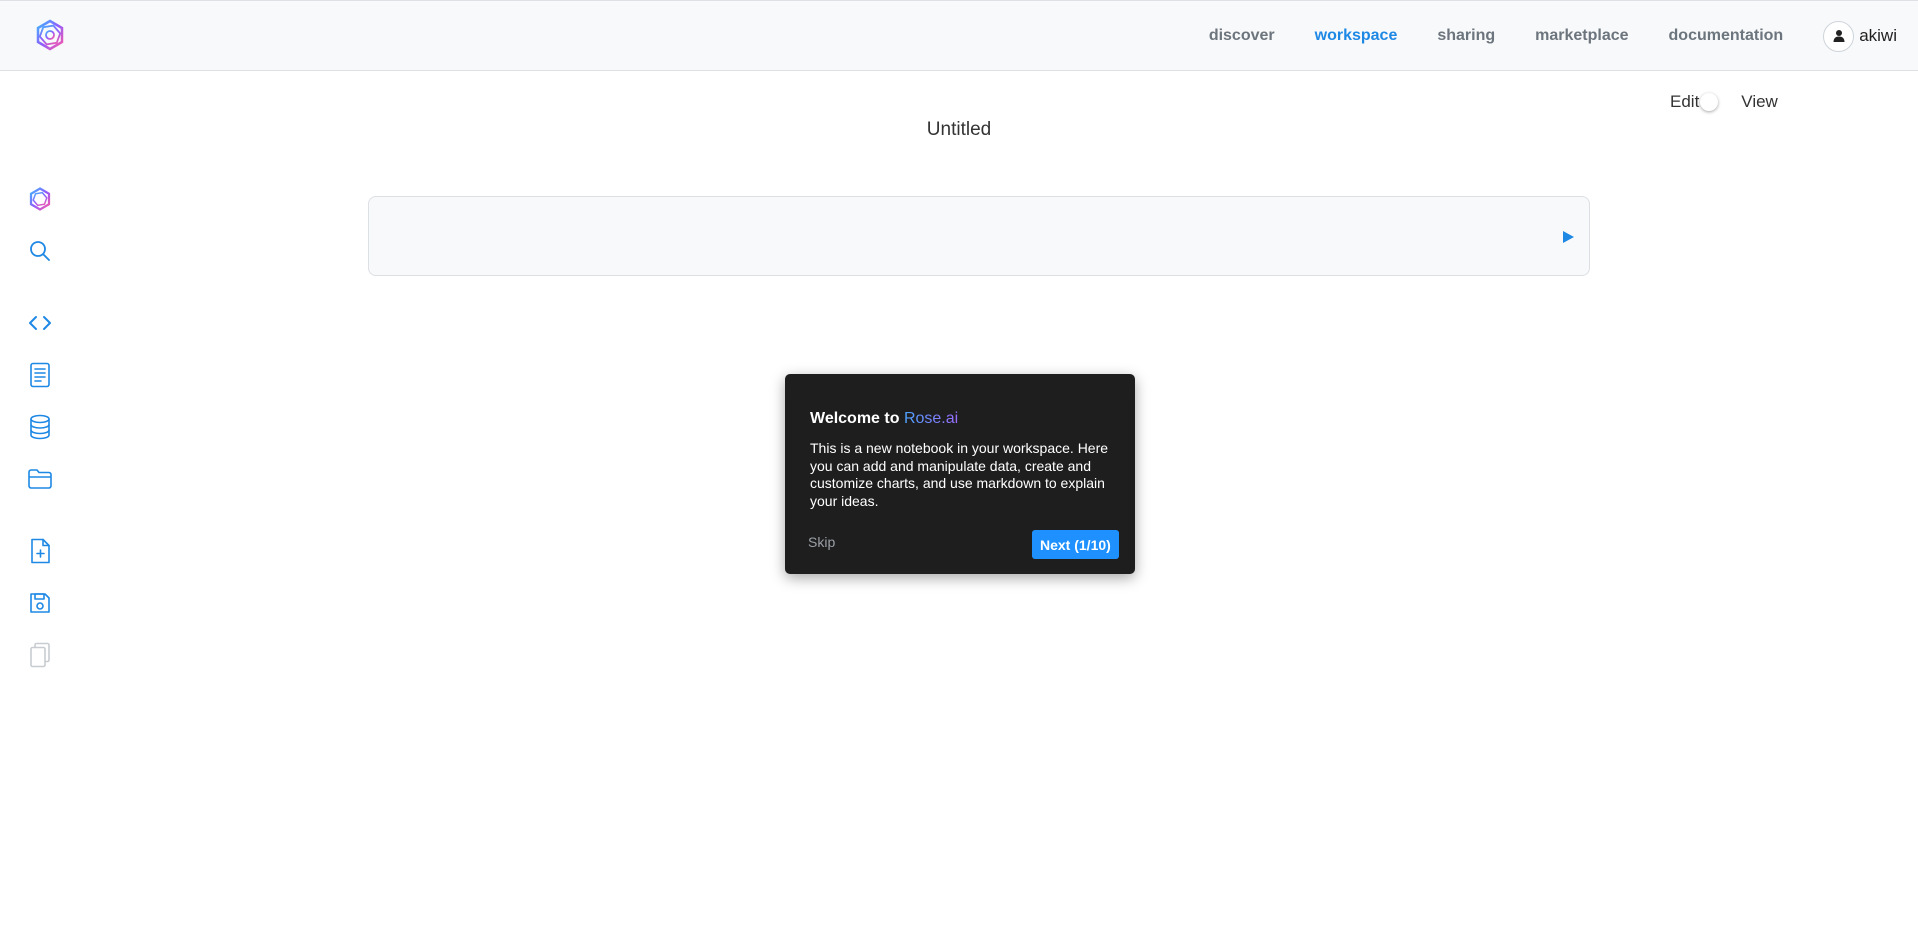 The image size is (1918, 944). Describe the element at coordinates (40, 603) in the screenshot. I see `save-icon` at that location.